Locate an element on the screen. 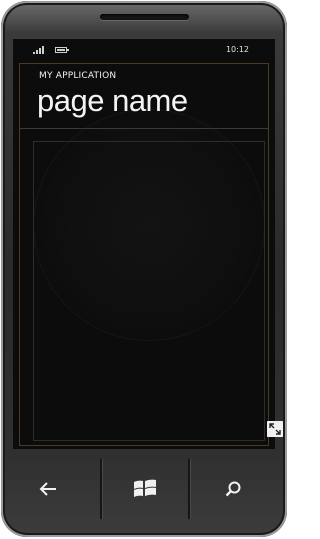 The image size is (320, 539). guide-line-bottom is located at coordinates (144, 445).